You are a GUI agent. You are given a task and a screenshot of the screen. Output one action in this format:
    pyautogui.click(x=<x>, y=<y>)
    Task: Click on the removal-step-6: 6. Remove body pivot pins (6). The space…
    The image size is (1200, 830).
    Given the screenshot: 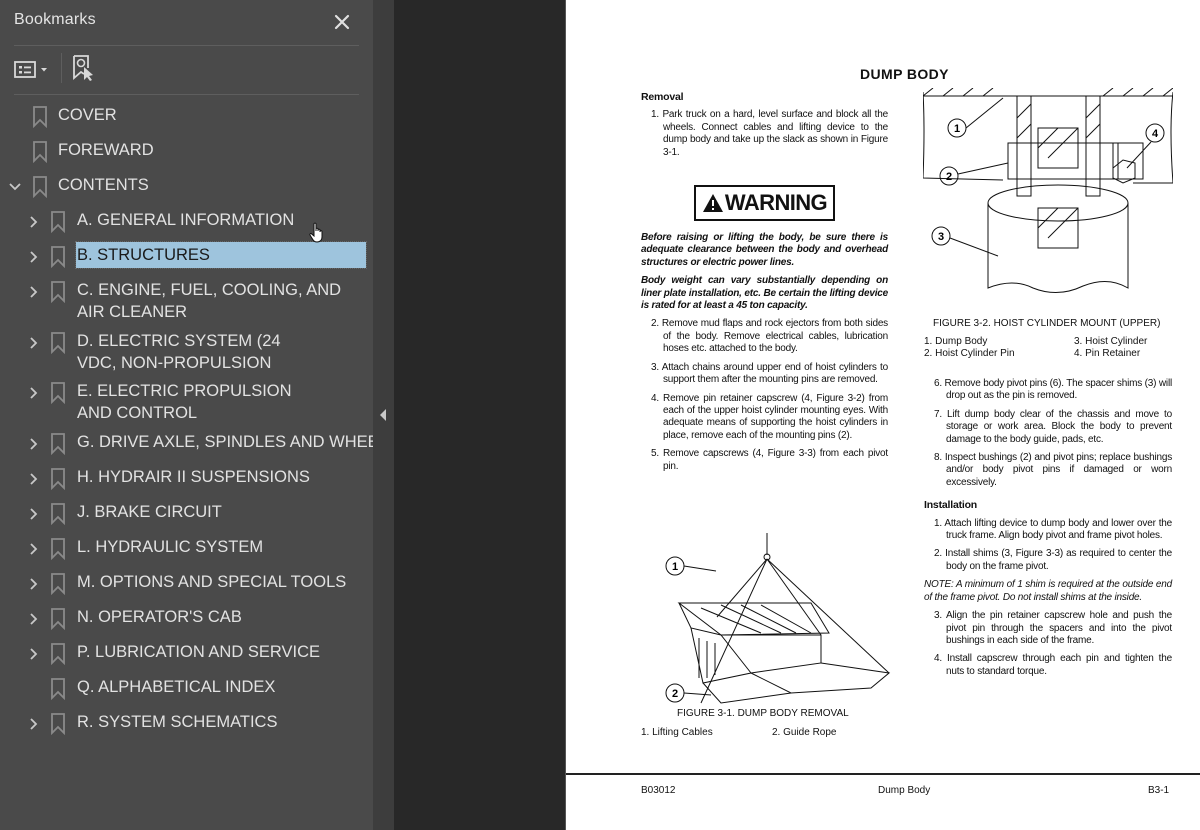 What is the action you would take?
    pyautogui.click(x=1053, y=390)
    